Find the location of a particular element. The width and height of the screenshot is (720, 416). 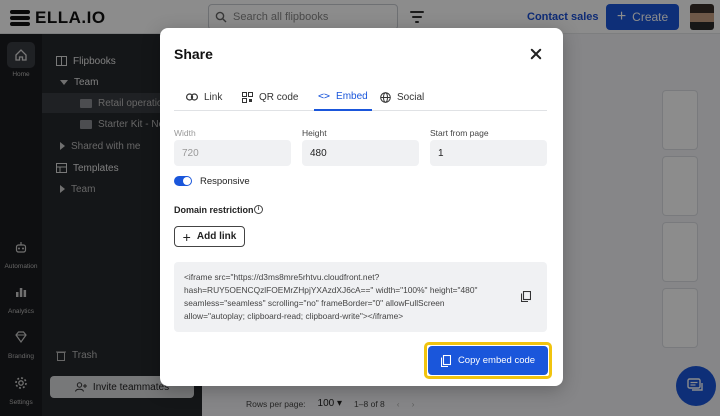

start-page-field: 1 is located at coordinates (488, 153).